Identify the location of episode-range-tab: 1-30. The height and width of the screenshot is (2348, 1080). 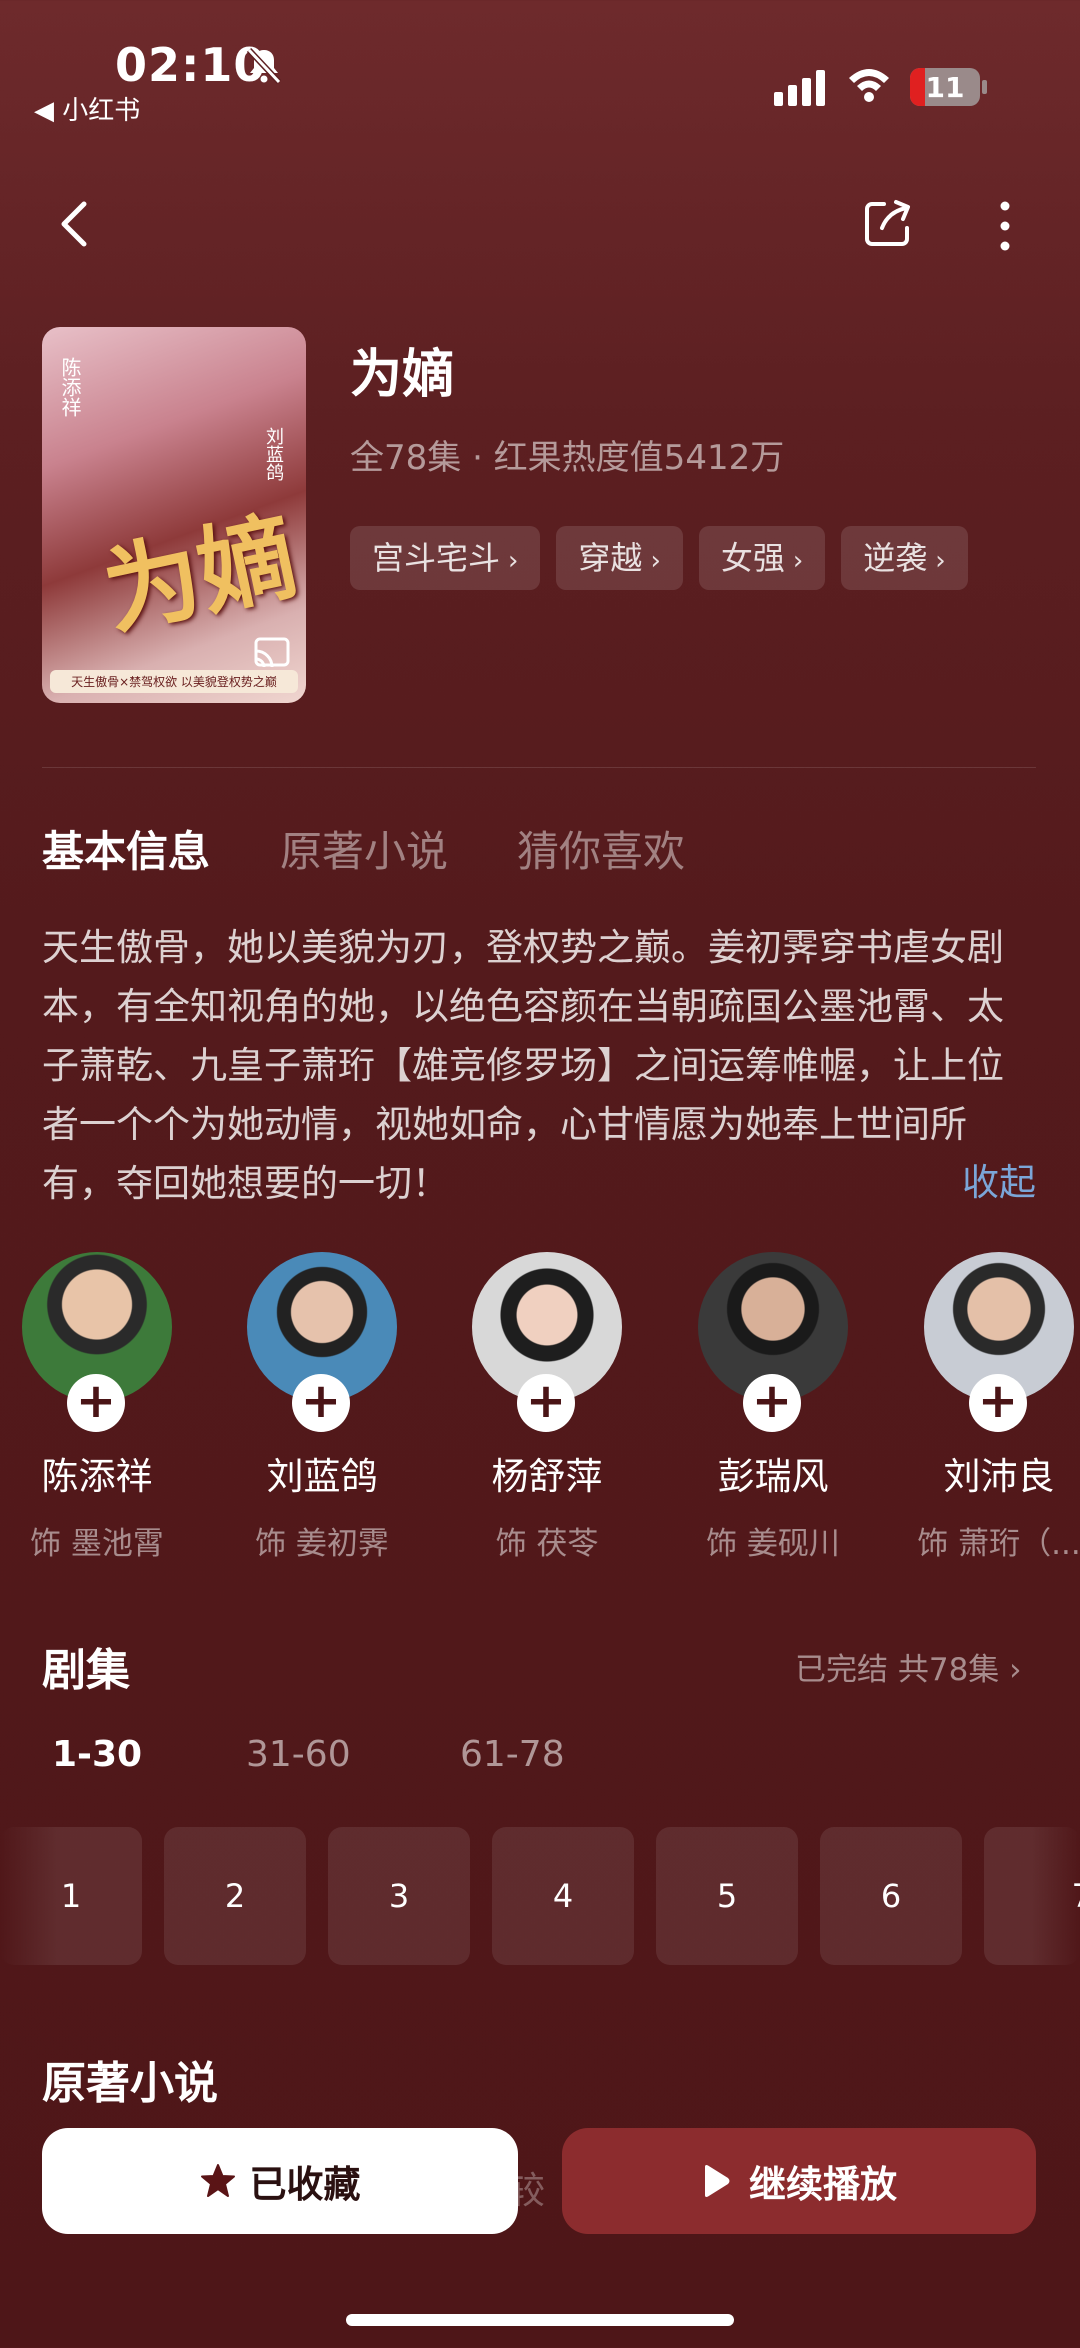
(97, 1754).